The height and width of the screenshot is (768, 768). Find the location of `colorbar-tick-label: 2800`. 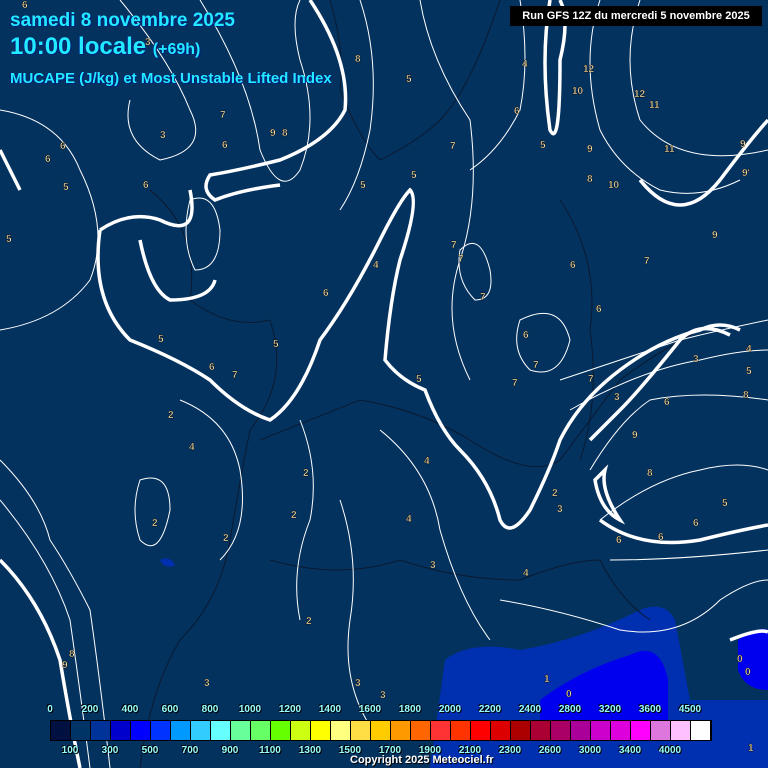

colorbar-tick-label: 2800 is located at coordinates (570, 709).